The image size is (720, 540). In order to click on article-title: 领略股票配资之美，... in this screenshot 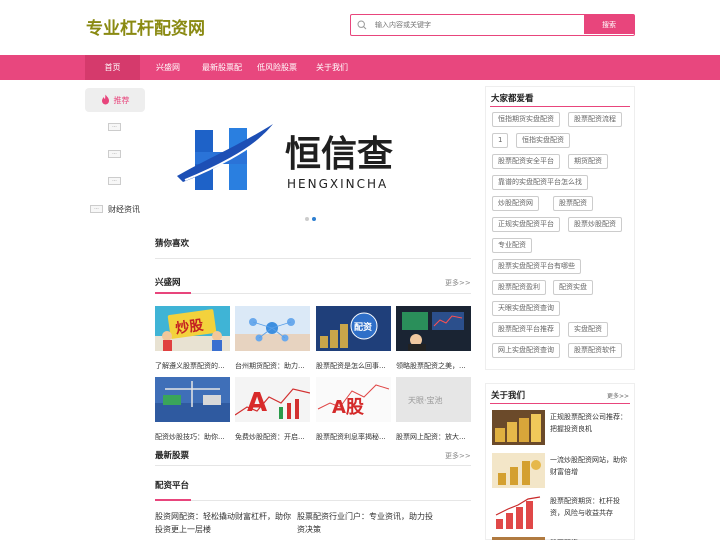, I will do `click(434, 366)`.